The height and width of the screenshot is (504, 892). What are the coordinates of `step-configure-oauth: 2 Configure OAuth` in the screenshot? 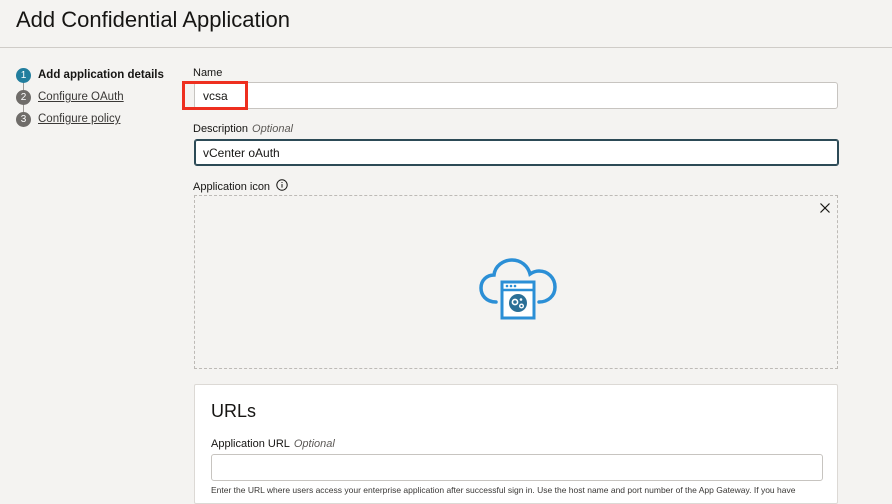 It's located at (101, 97).